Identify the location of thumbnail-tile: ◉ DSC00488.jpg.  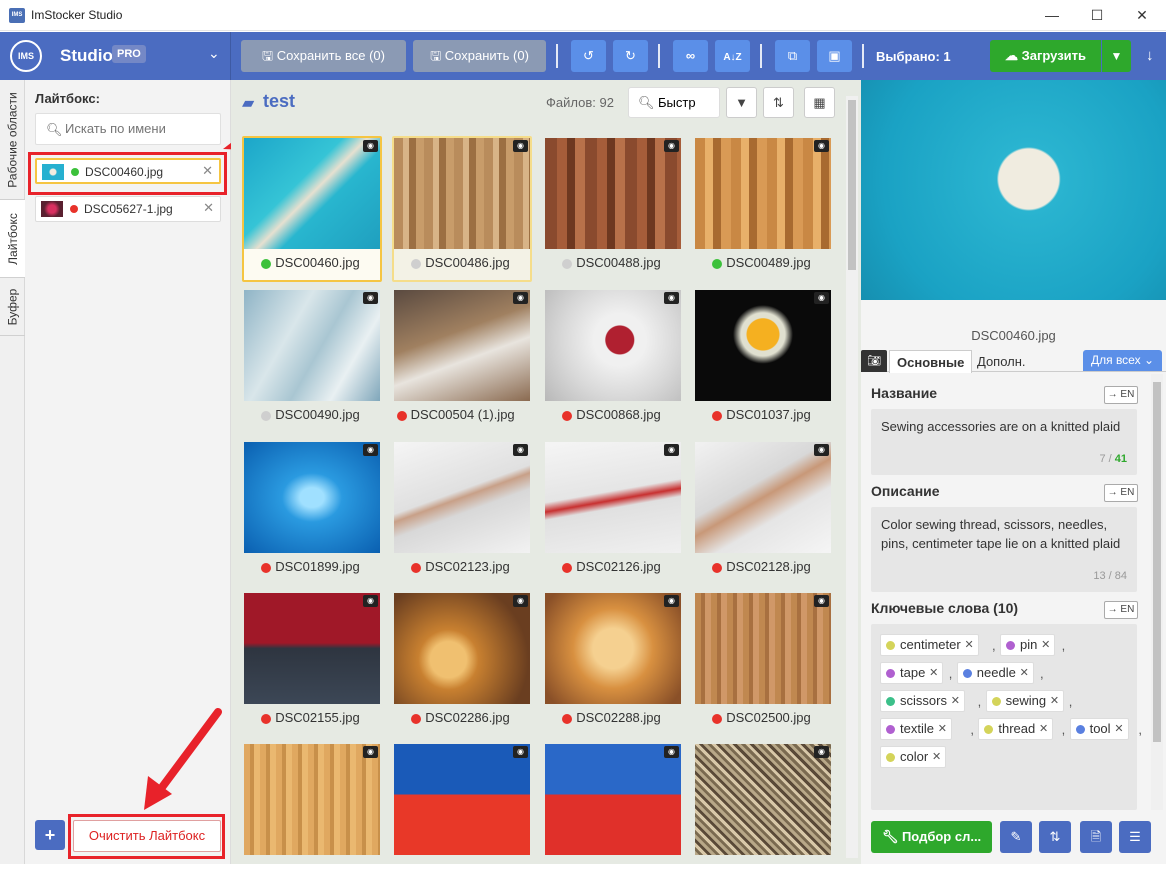
(613, 209).